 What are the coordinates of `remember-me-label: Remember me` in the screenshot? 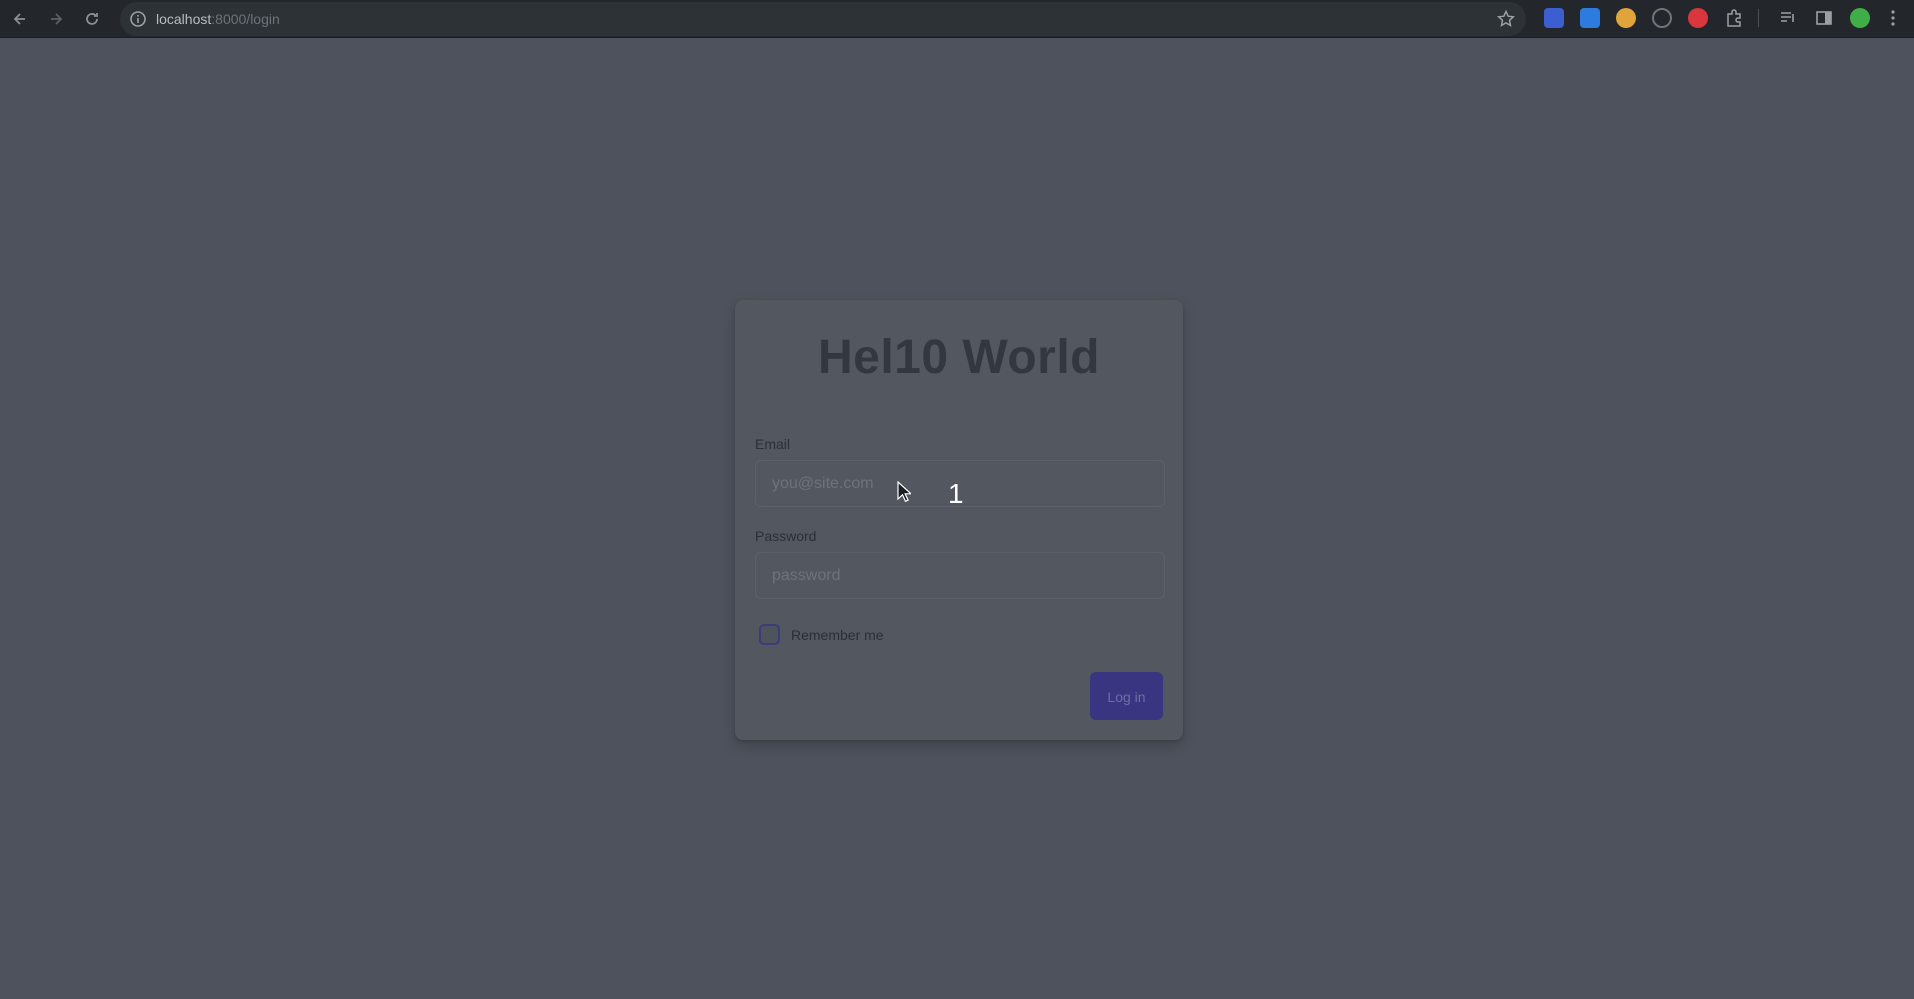 It's located at (837, 635).